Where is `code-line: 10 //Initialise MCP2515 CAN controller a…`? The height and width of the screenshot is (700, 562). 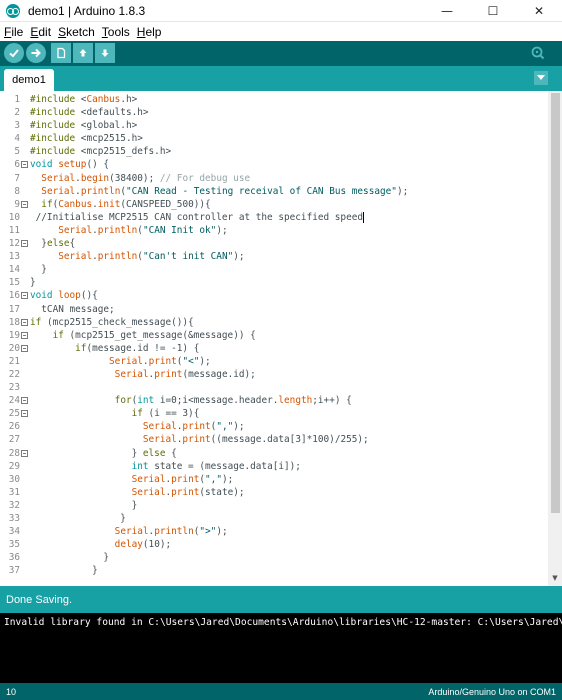
code-line: 10 //Initialise MCP2515 CAN controller a… is located at coordinates (274, 217).